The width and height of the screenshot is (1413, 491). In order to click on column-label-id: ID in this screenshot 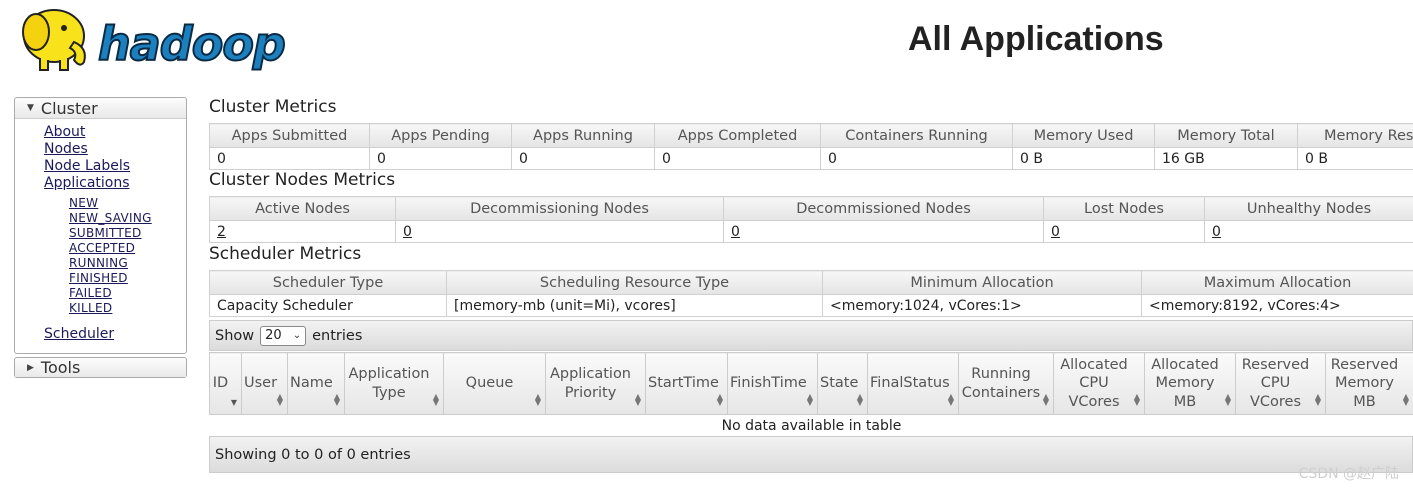, I will do `click(220, 383)`.